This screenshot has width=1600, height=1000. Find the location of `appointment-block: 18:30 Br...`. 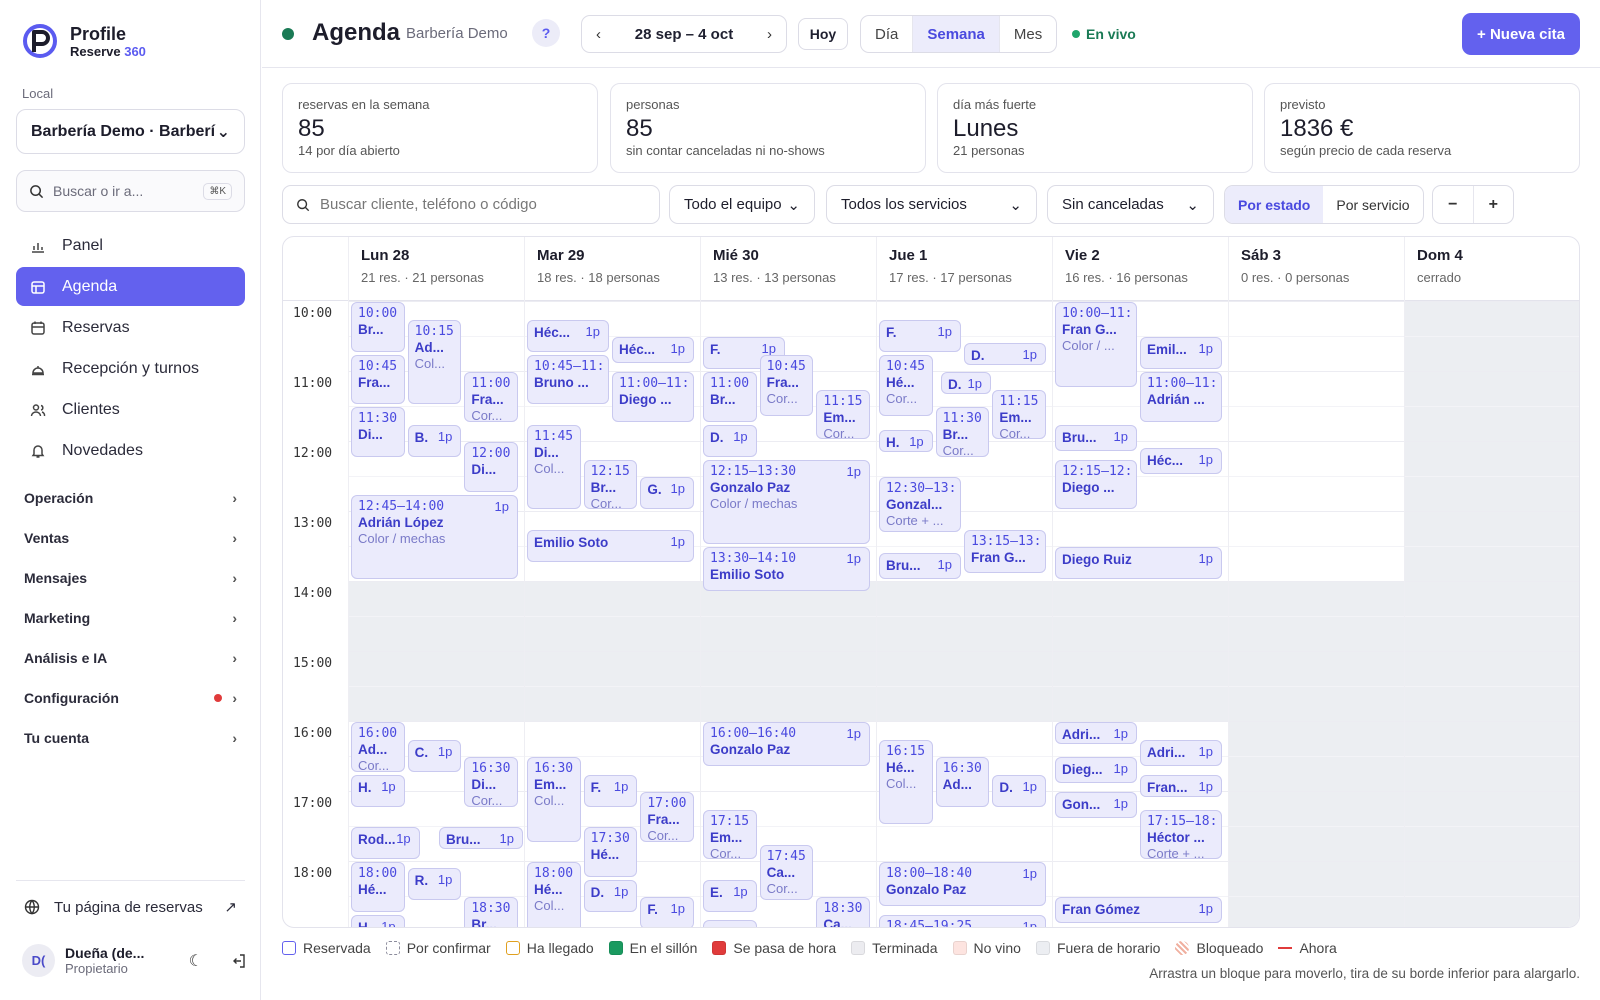

appointment-block: 18:30 Br... is located at coordinates (491, 912).